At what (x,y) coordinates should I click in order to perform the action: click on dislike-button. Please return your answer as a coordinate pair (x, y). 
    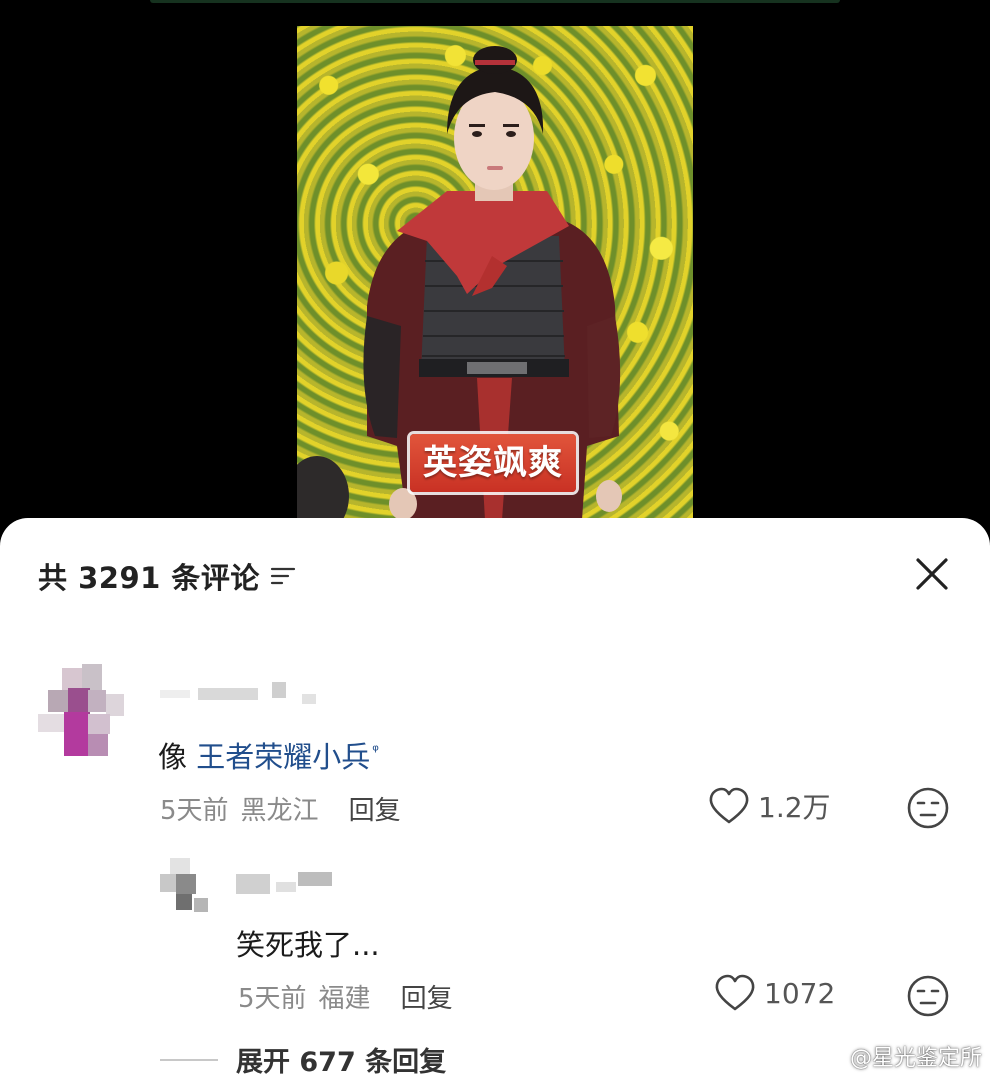
    Looking at the image, I should click on (928, 810).